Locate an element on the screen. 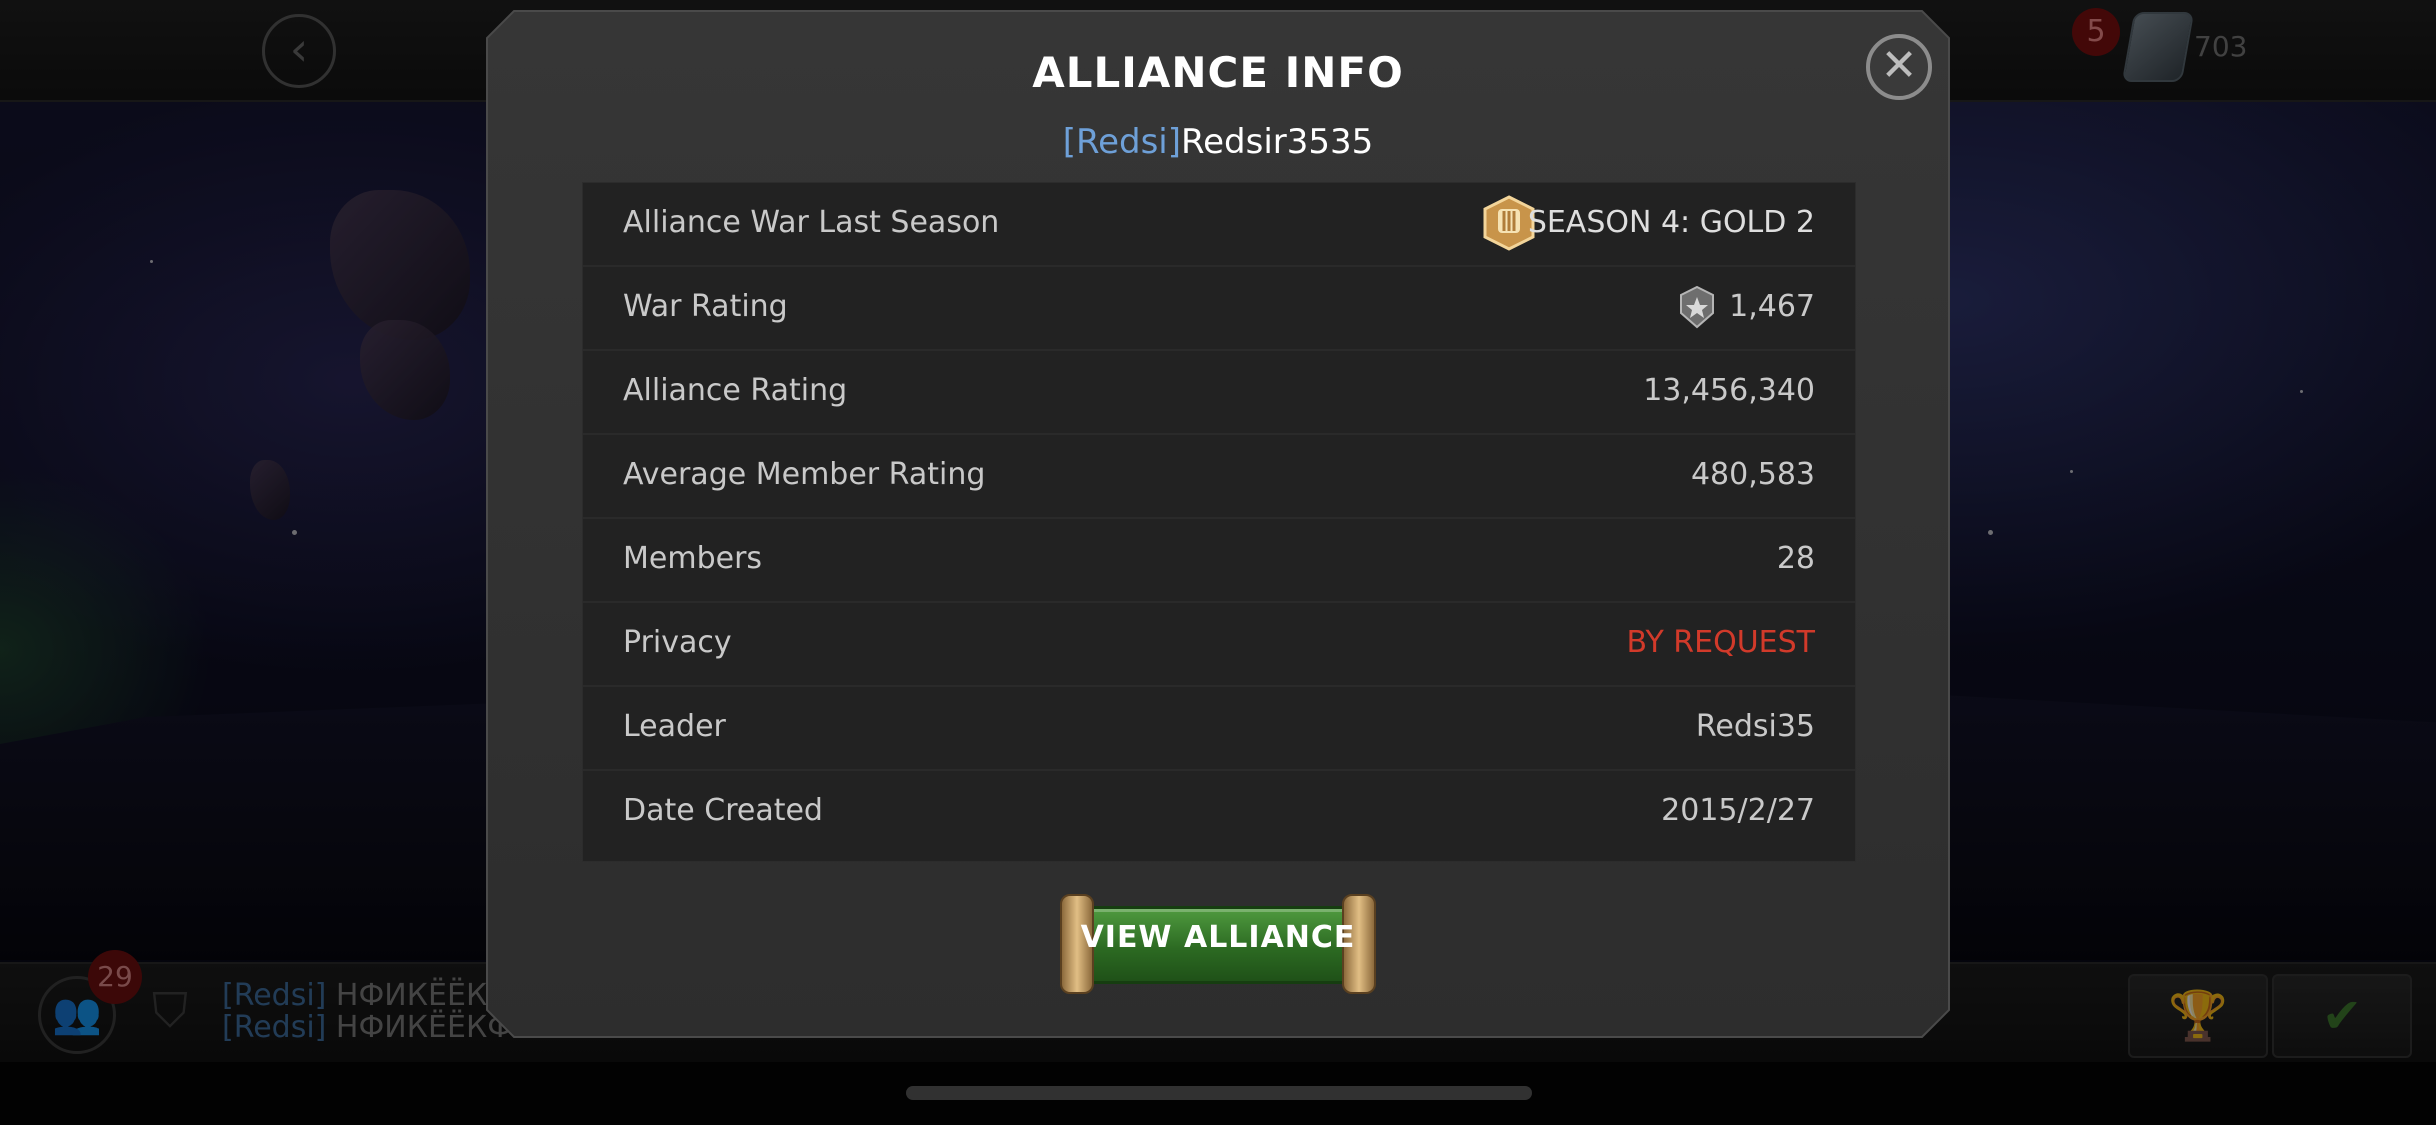 Image resolution: width=2436 pixels, height=1125 pixels. row-label: Alliance Rating is located at coordinates (735, 390).